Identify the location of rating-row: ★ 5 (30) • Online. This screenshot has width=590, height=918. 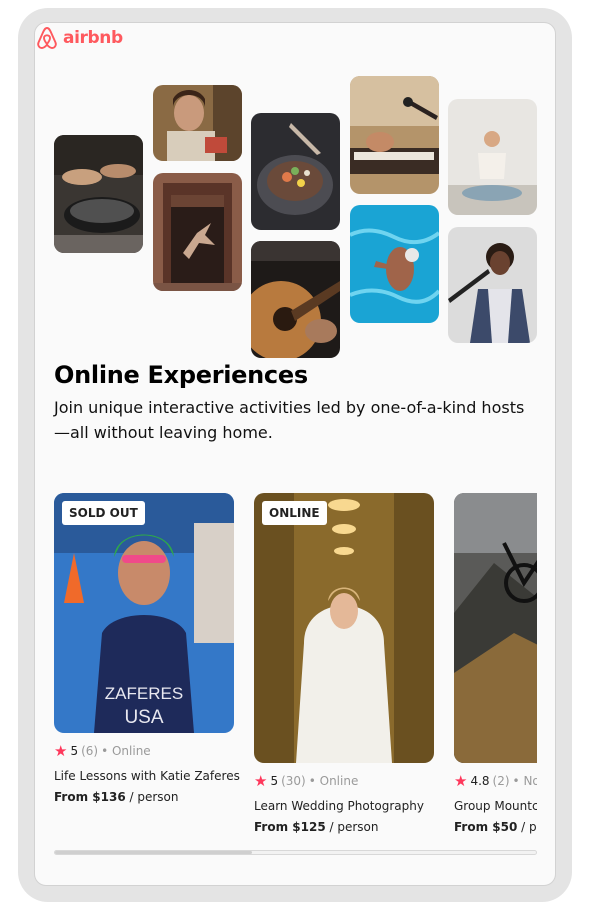
(344, 781).